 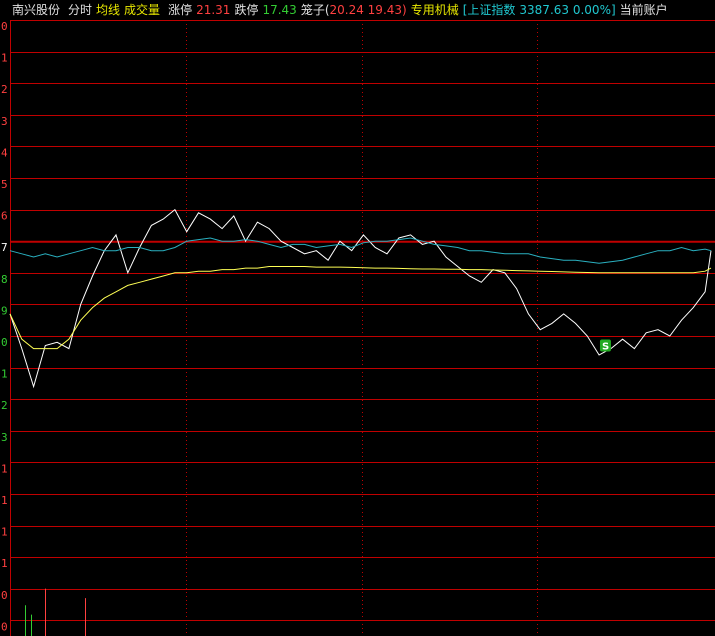 I want to click on y-tick-label: 5, so click(x=4, y=184).